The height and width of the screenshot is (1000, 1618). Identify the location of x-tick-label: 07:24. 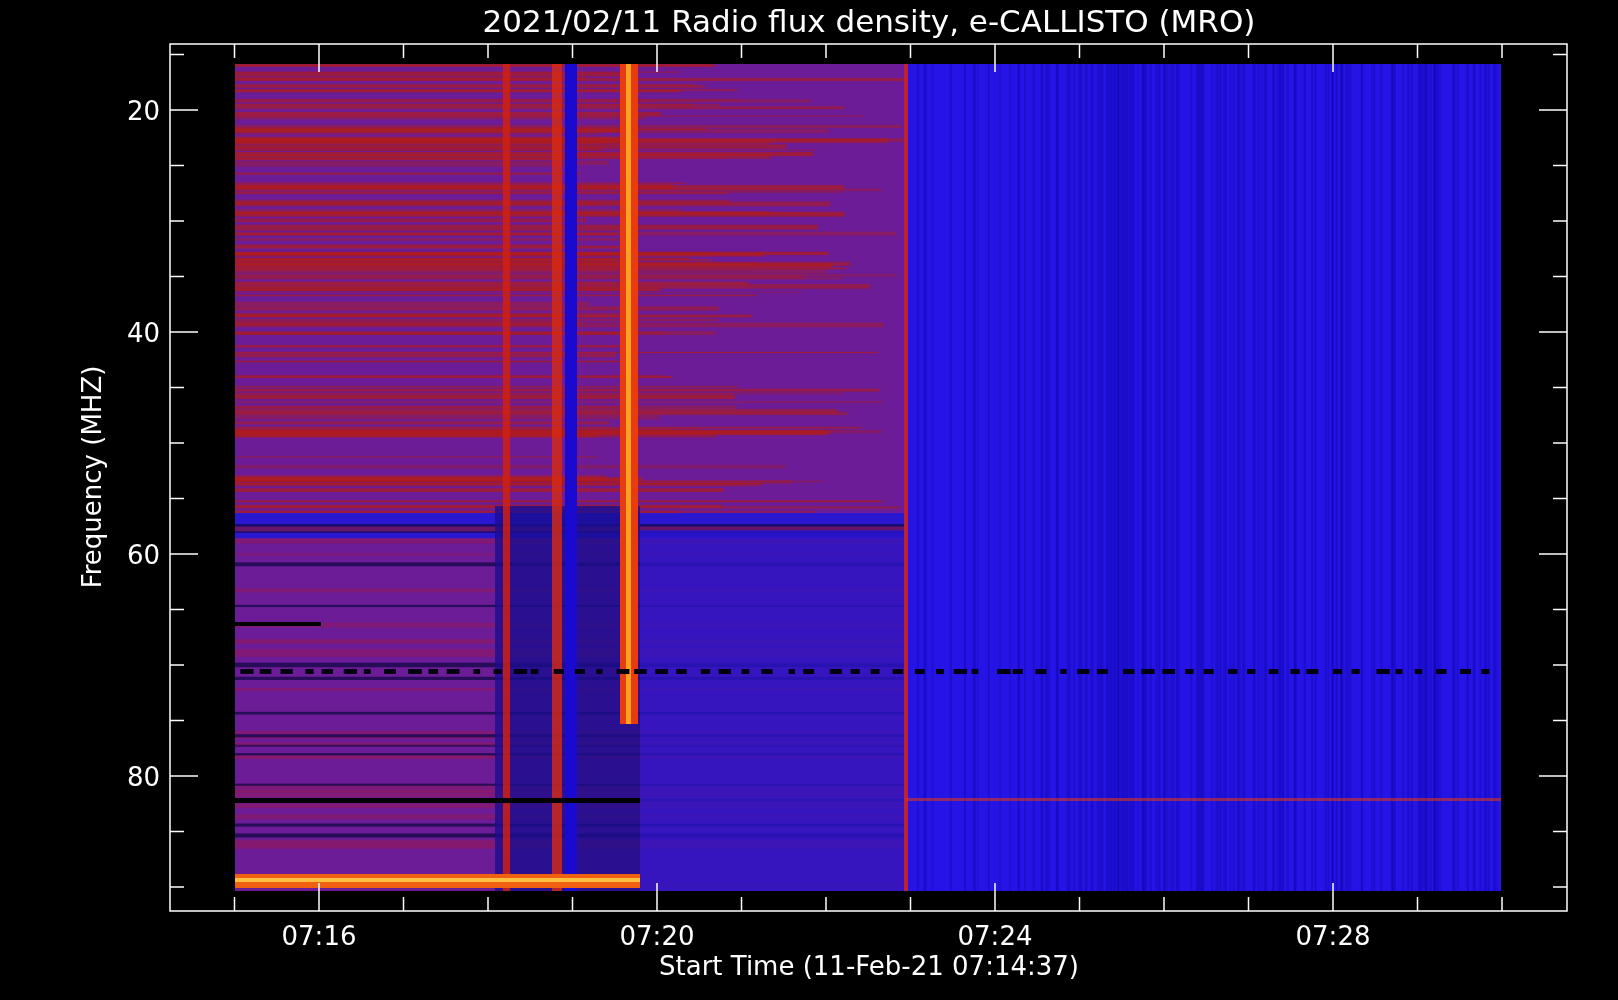
(995, 936).